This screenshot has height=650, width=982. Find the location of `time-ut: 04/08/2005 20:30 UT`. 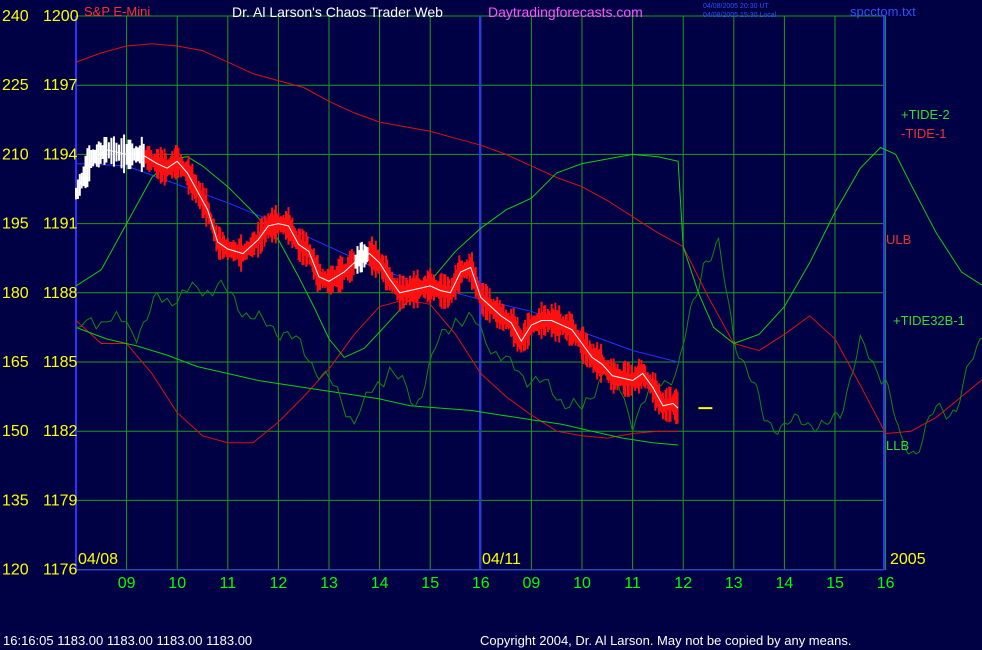

time-ut: 04/08/2005 20:30 UT is located at coordinates (736, 6).